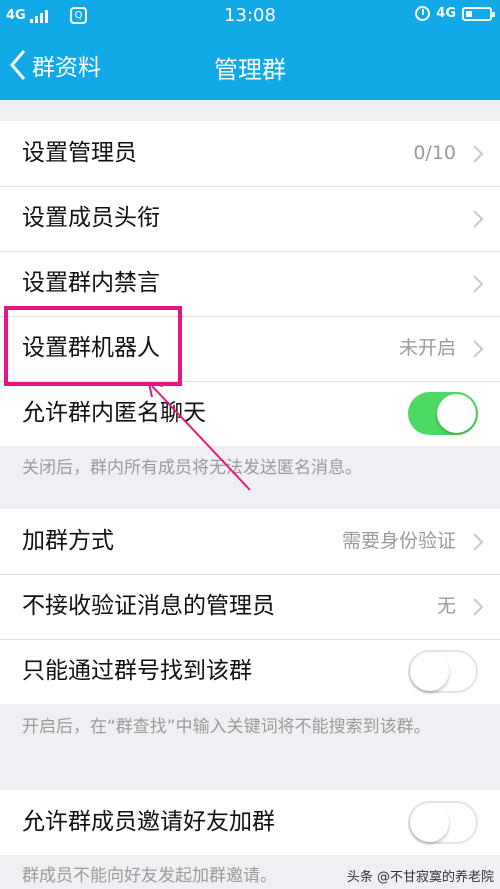  I want to click on watermark: 头条 @不甘寂寞的养老院, so click(420, 877).